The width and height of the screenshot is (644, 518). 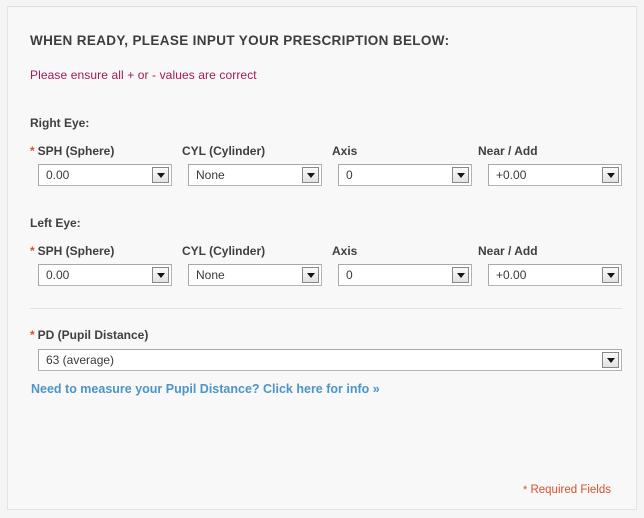 I want to click on section-divider, so click(x=326, y=308).